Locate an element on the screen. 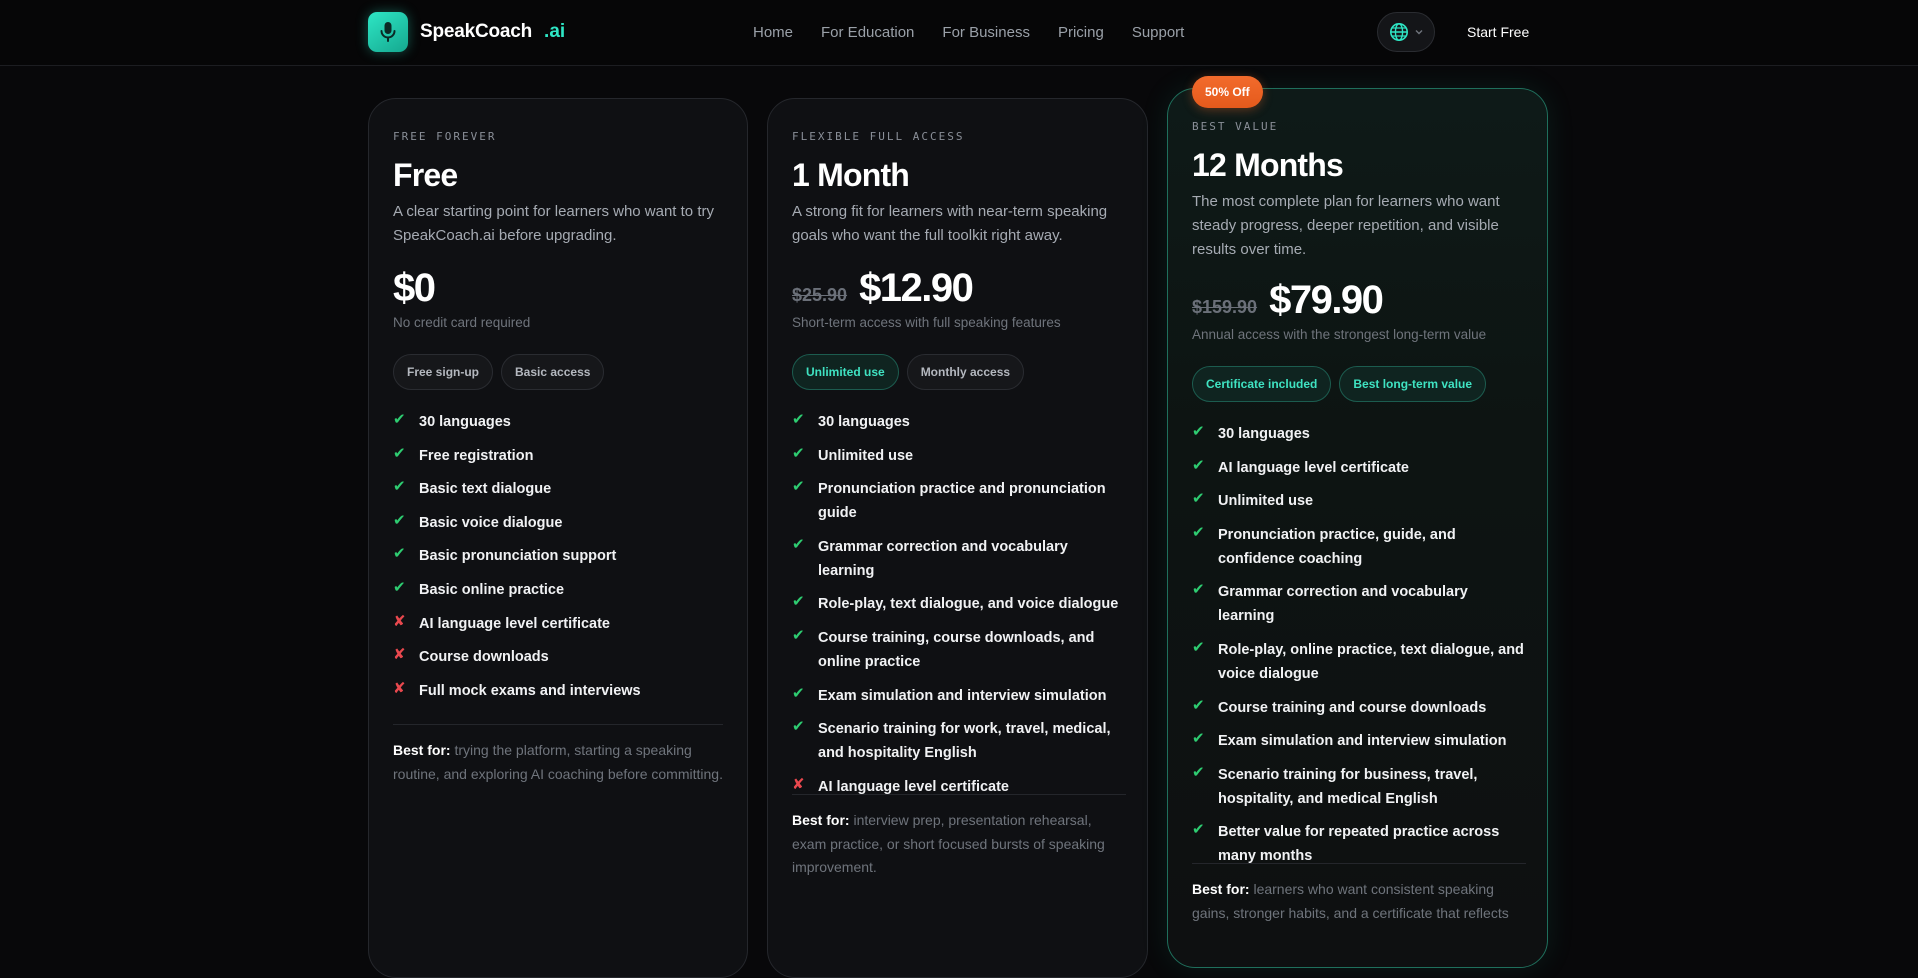 The image size is (1918, 978). plan-tag: Monthly access is located at coordinates (965, 372).